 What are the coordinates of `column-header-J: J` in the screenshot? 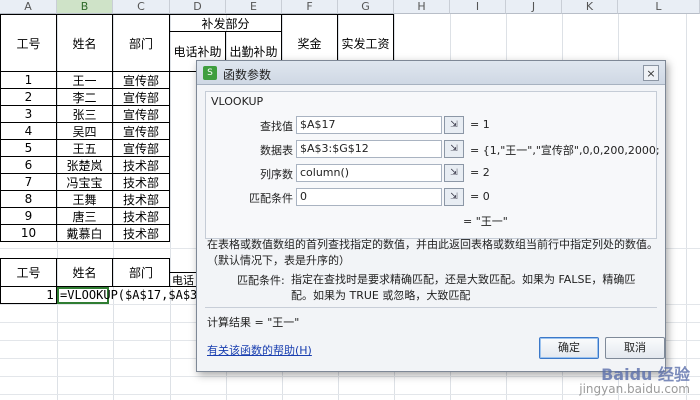 It's located at (534, 7).